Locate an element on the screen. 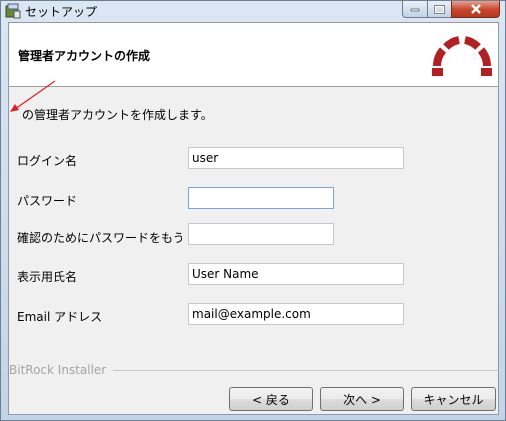 This screenshot has width=506, height=421. cancel-button: キャンセル is located at coordinates (453, 399).